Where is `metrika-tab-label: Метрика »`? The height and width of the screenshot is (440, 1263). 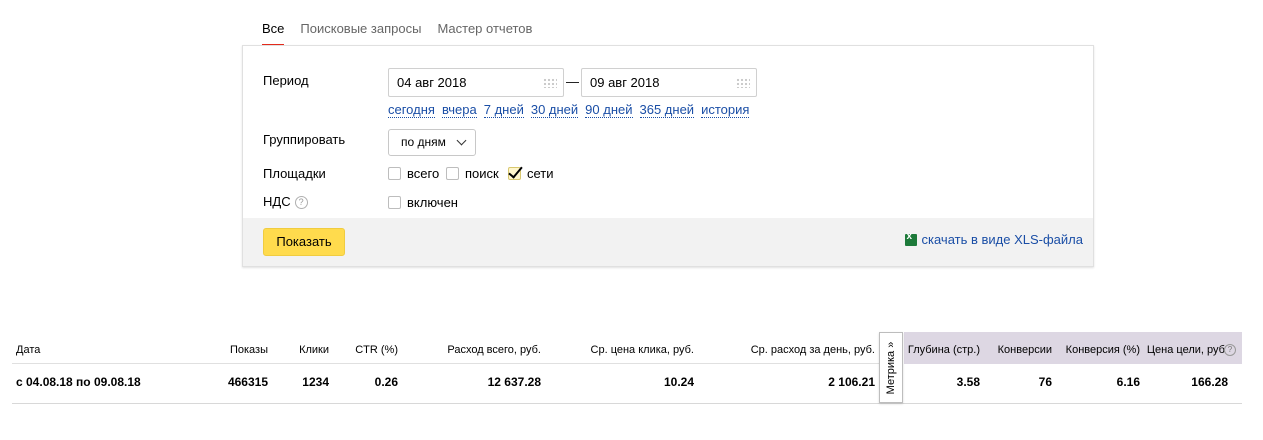
metrika-tab-label: Метрика » is located at coordinates (891, 367).